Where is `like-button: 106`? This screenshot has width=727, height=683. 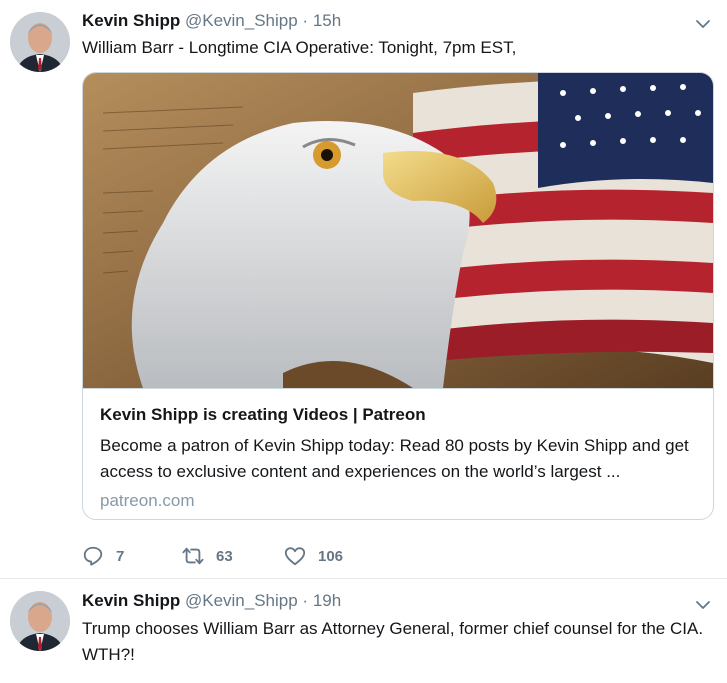
like-button: 106 is located at coordinates (313, 556).